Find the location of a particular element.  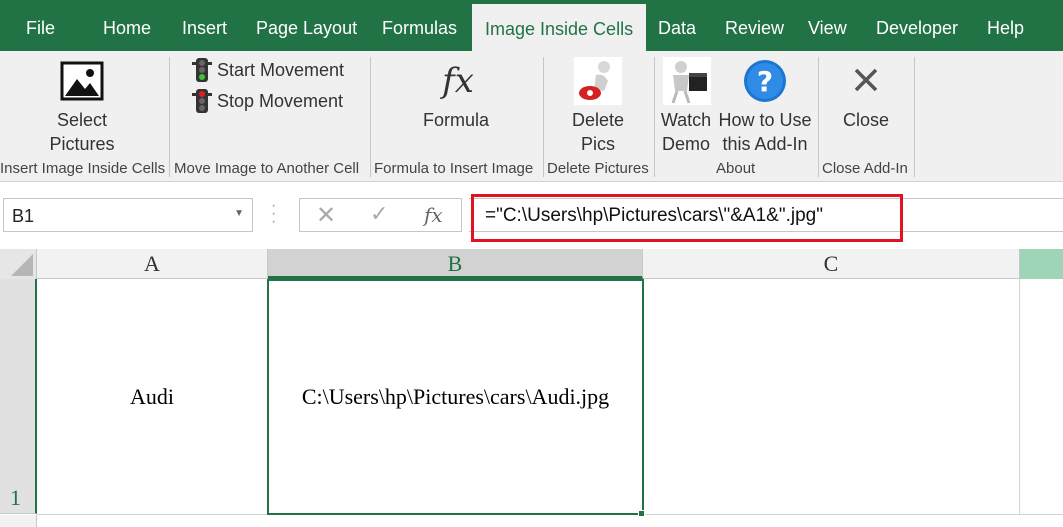

group-label-formula: Formula to Insert Image is located at coordinates (454, 168).